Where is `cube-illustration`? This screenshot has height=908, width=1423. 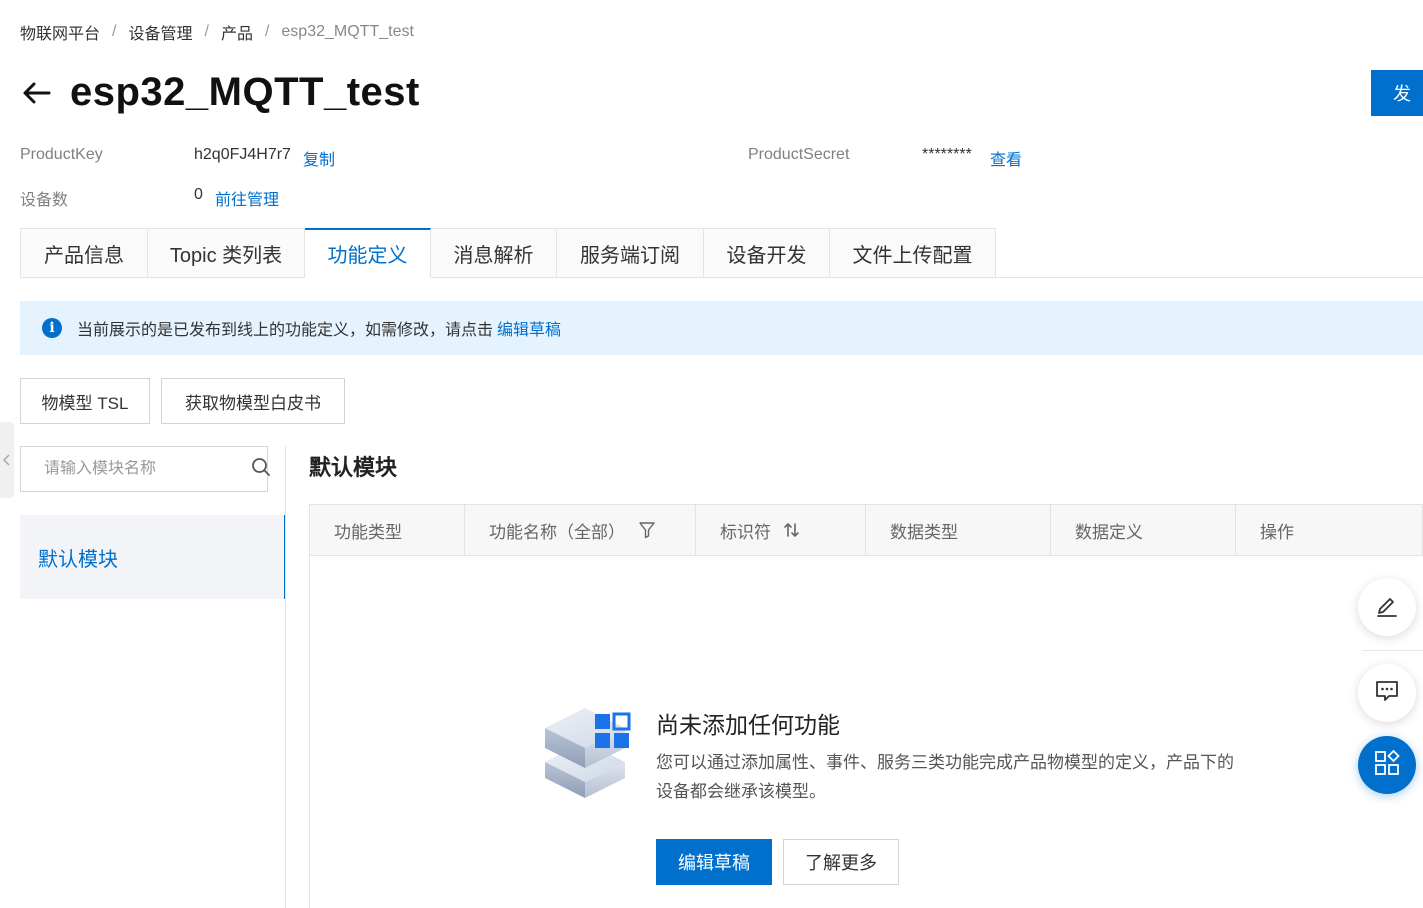 cube-illustration is located at coordinates (587, 755).